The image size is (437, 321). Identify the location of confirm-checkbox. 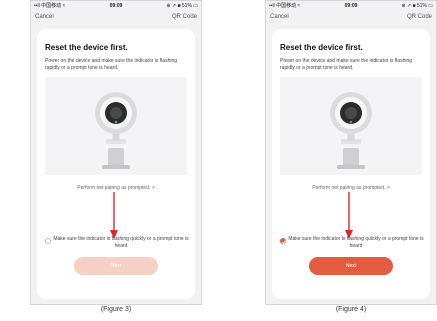
(48, 241).